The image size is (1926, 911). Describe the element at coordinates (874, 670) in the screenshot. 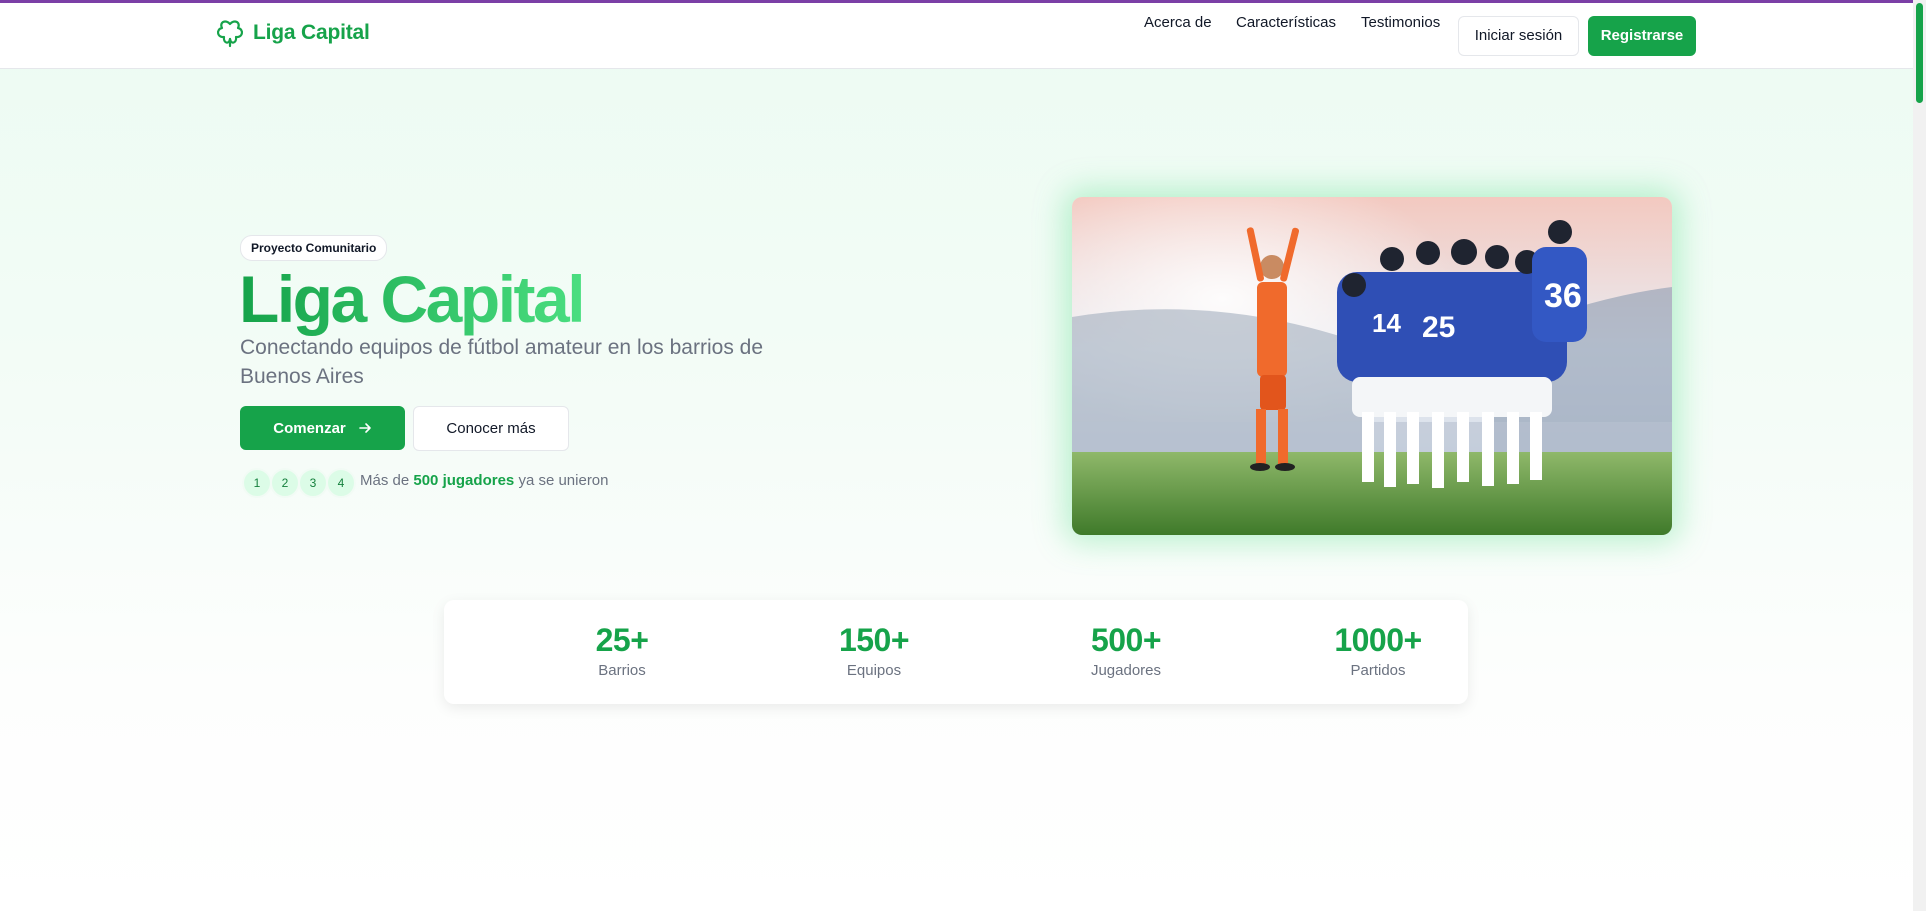

I see `stat-label: Equipos` at that location.